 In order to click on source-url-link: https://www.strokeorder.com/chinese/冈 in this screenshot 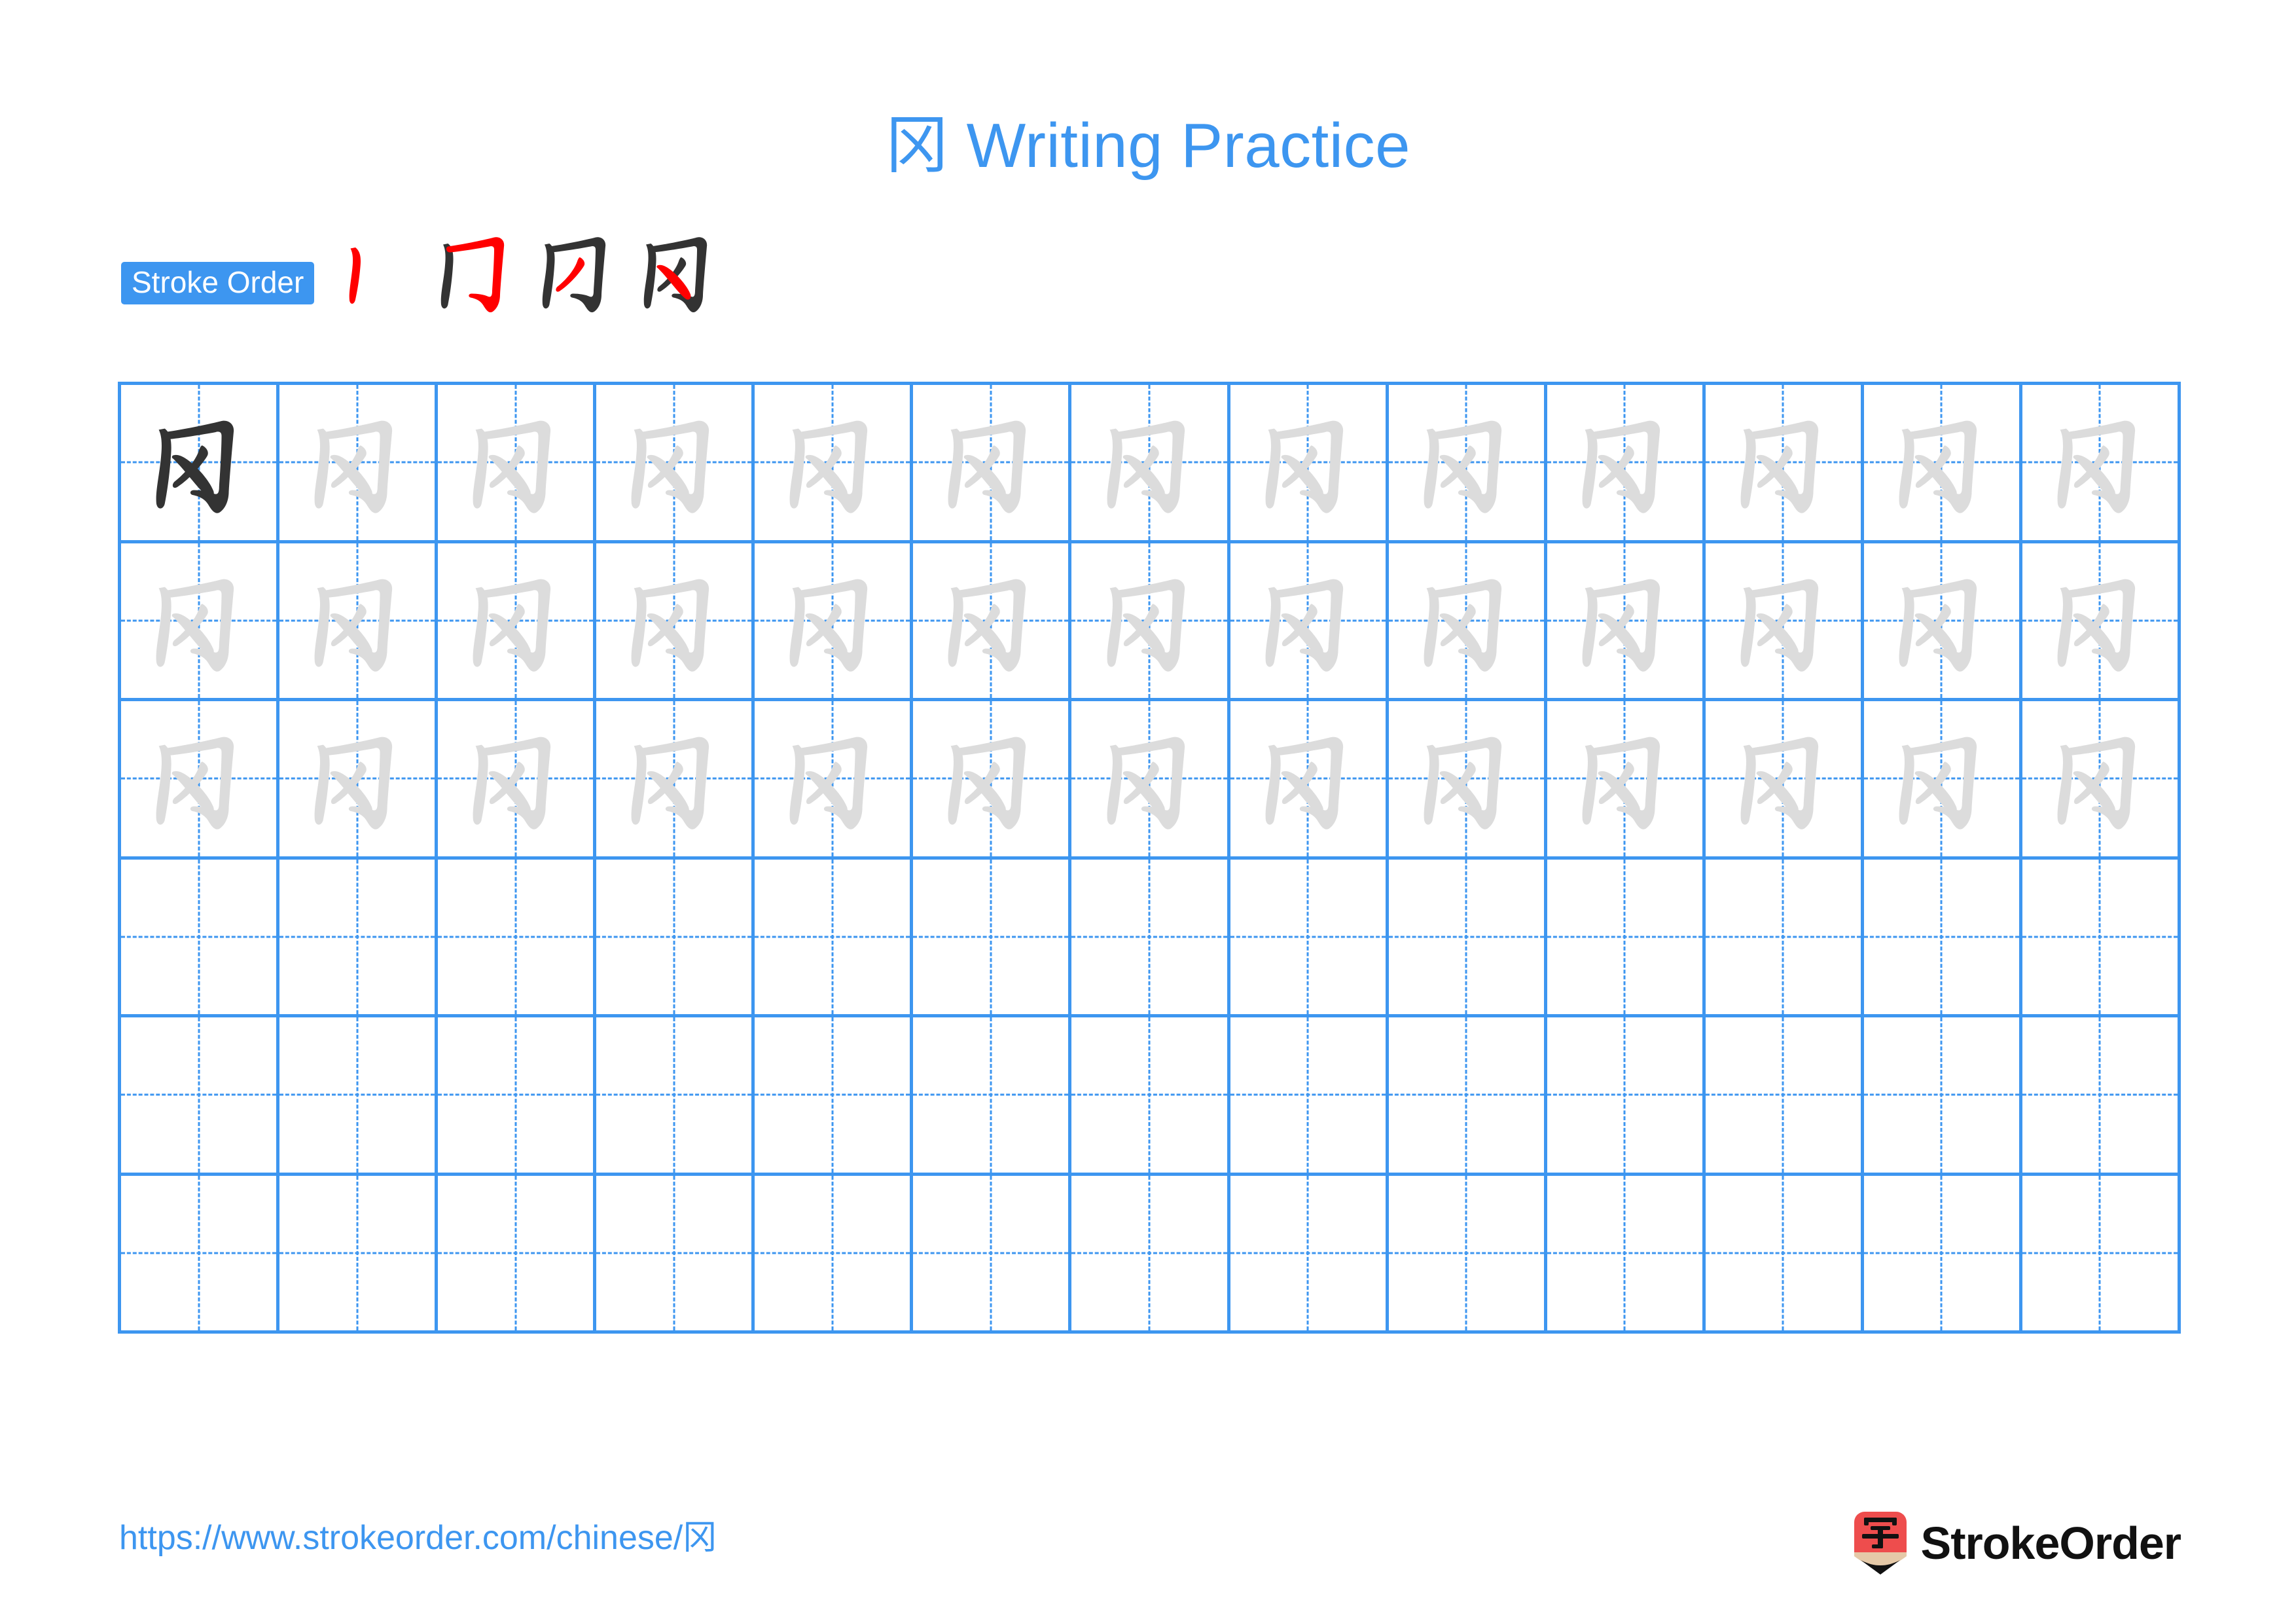, I will do `click(418, 1538)`.